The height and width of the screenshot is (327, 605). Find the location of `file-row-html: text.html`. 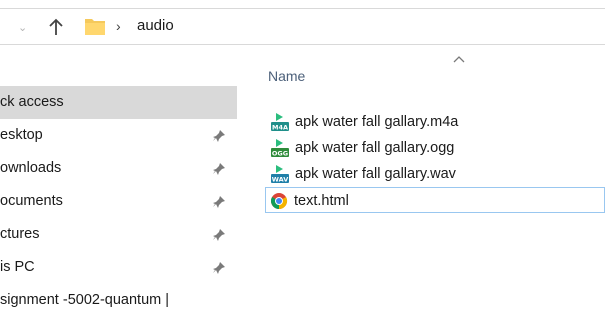

file-row-html: text.html is located at coordinates (435, 200).